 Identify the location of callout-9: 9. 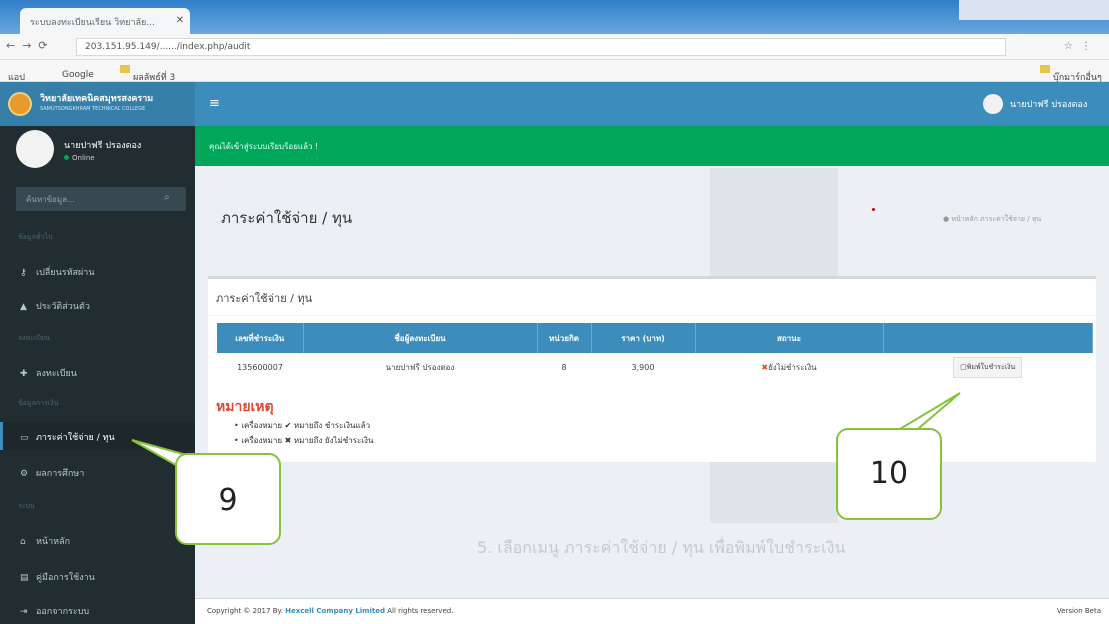
(228, 499).